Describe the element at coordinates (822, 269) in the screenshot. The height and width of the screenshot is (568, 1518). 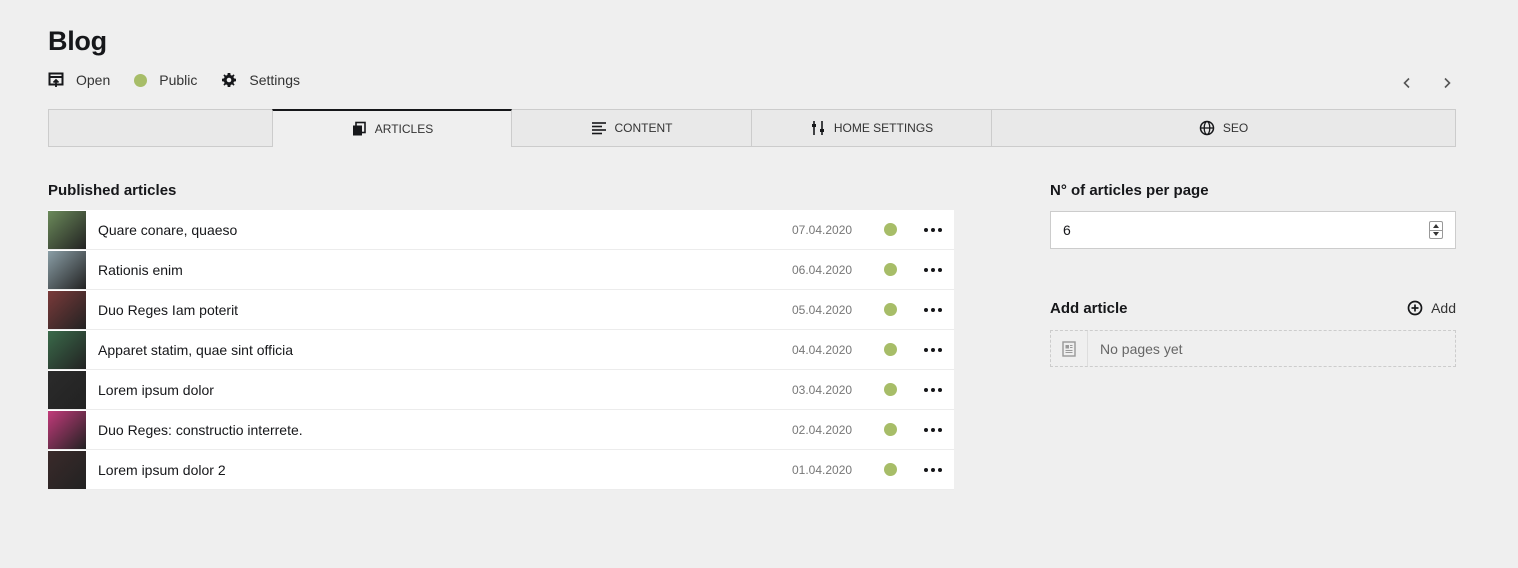
I see `article-date: 06.04.2020` at that location.